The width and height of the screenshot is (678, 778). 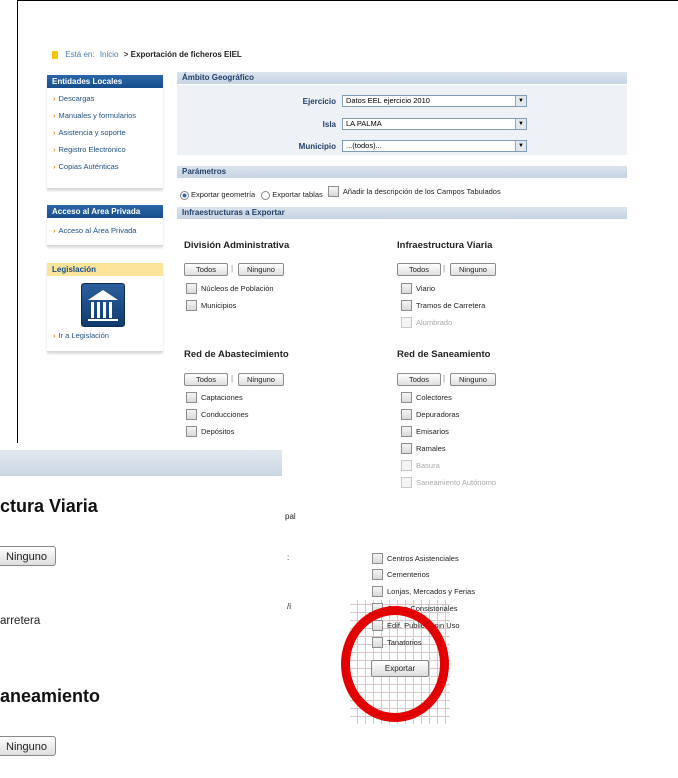 I want to click on checkbox-label: Conducciones, so click(x=225, y=414).